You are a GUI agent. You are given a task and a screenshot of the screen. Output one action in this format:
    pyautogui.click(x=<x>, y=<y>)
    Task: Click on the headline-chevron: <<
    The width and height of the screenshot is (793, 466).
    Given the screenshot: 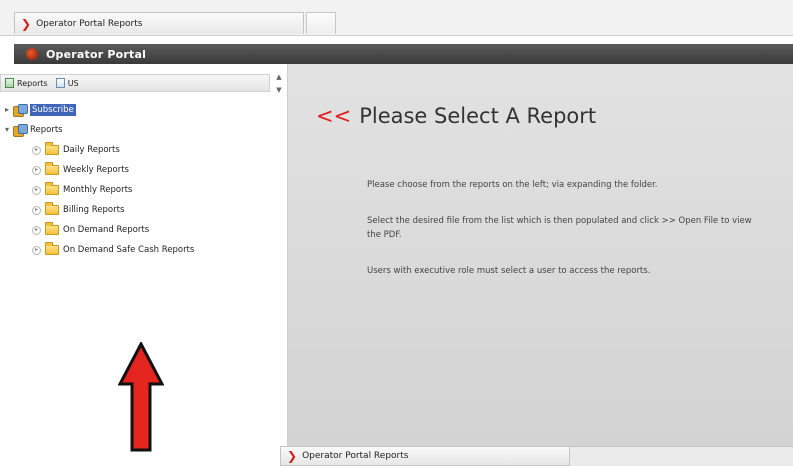 What is the action you would take?
    pyautogui.click(x=334, y=116)
    